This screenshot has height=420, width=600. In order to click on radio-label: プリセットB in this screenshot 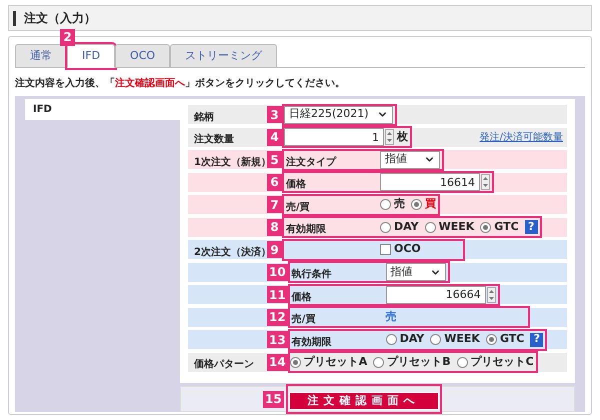, I will do `click(419, 362)`.